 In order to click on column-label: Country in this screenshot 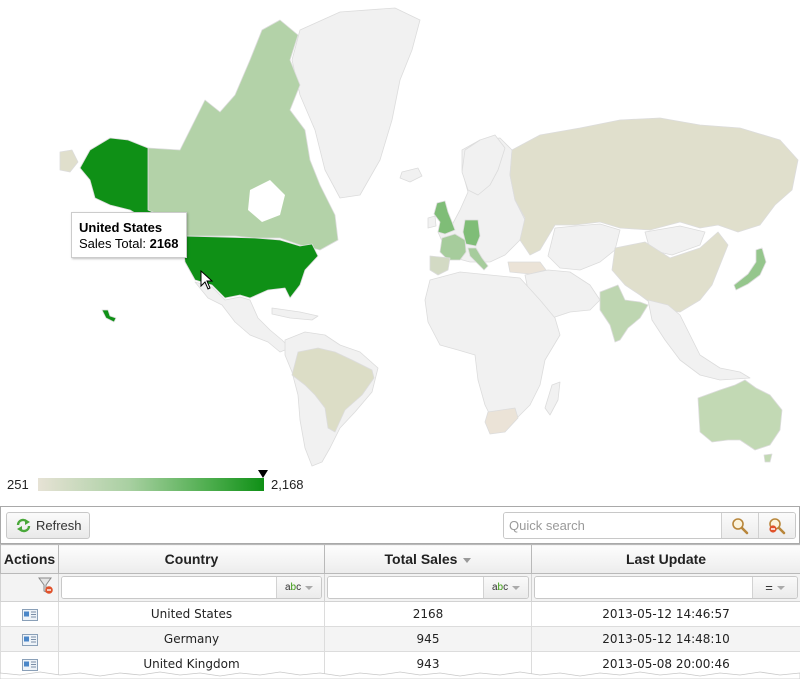, I will do `click(192, 559)`.